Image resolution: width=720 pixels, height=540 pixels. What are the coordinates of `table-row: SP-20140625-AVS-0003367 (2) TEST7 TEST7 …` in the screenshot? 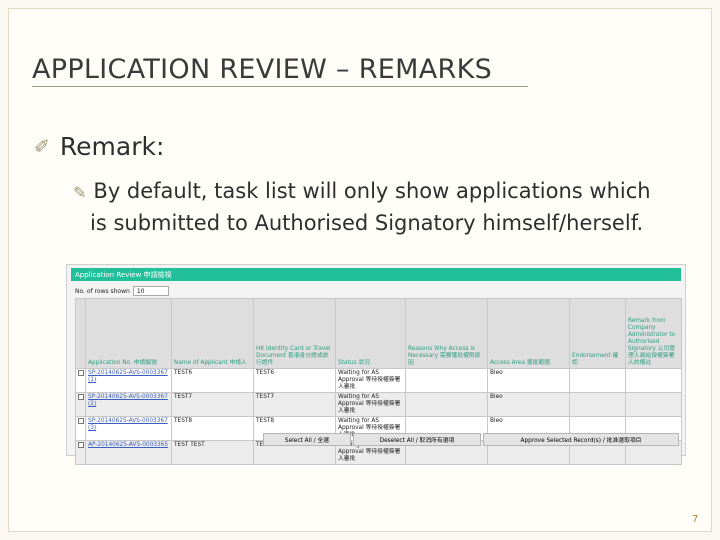 It's located at (378, 404).